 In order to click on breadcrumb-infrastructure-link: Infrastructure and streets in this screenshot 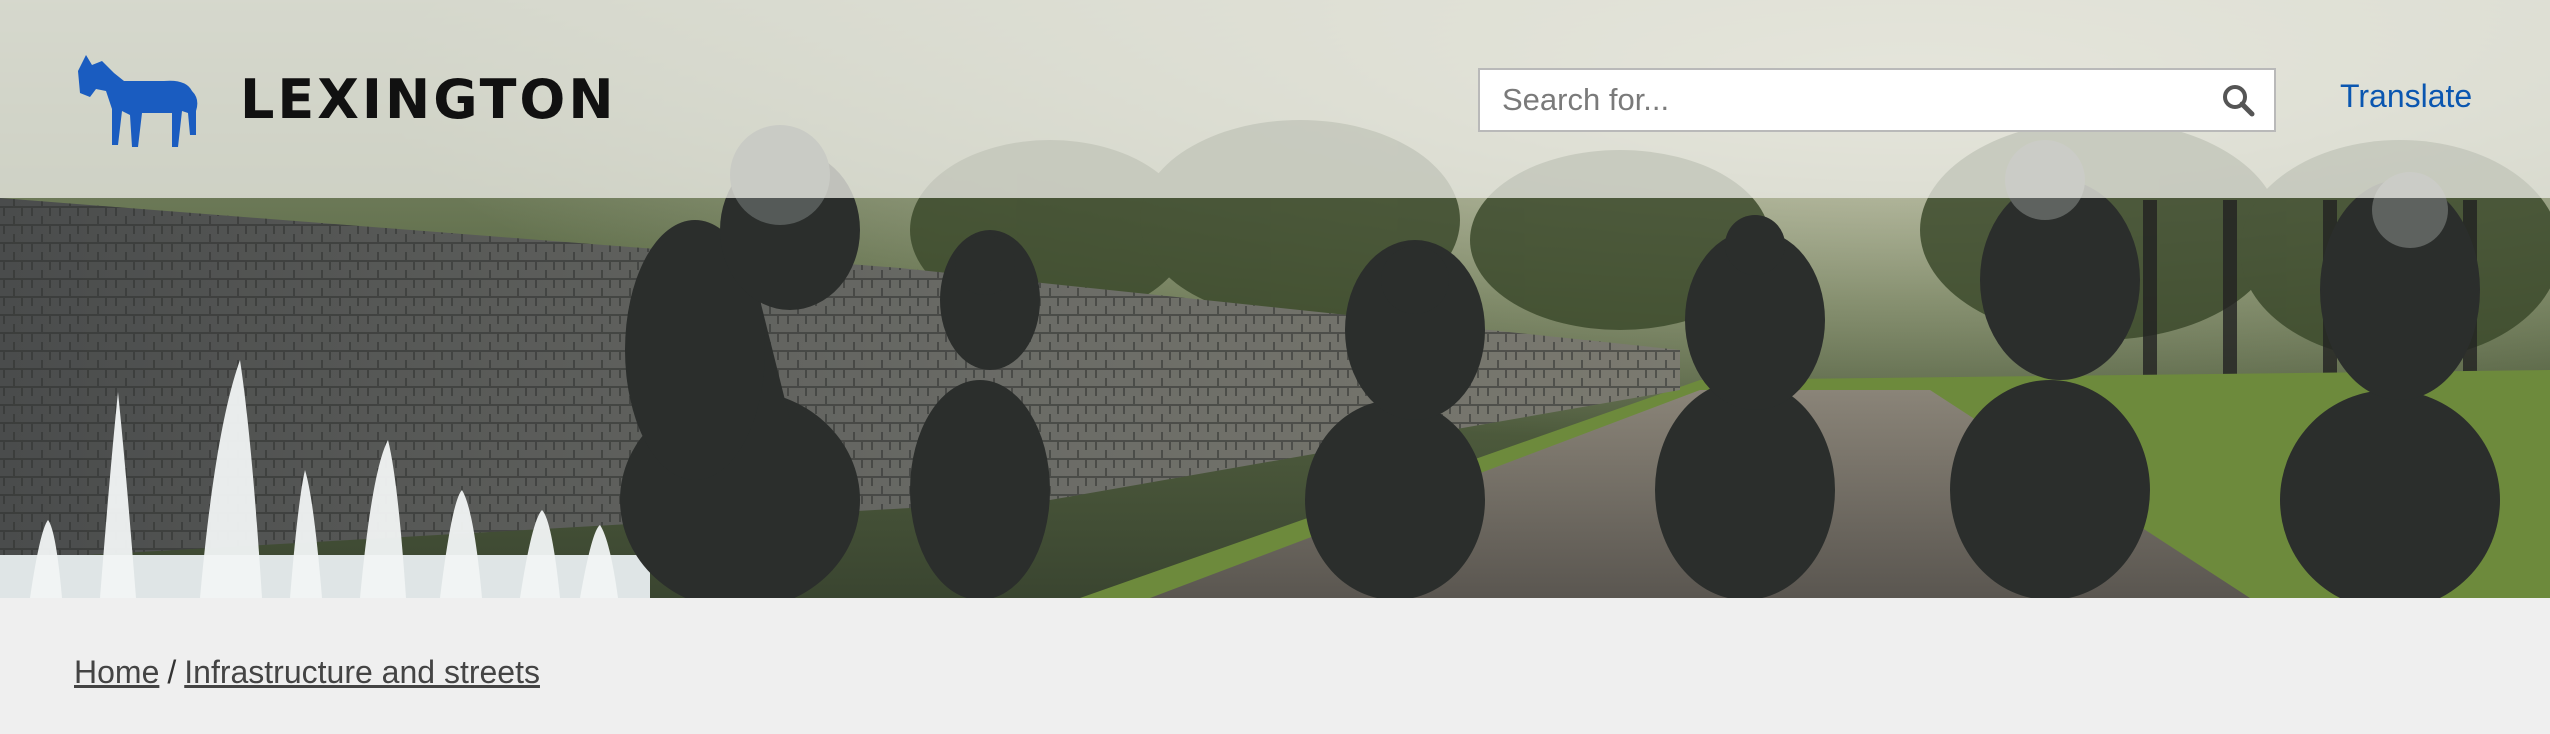, I will do `click(362, 672)`.